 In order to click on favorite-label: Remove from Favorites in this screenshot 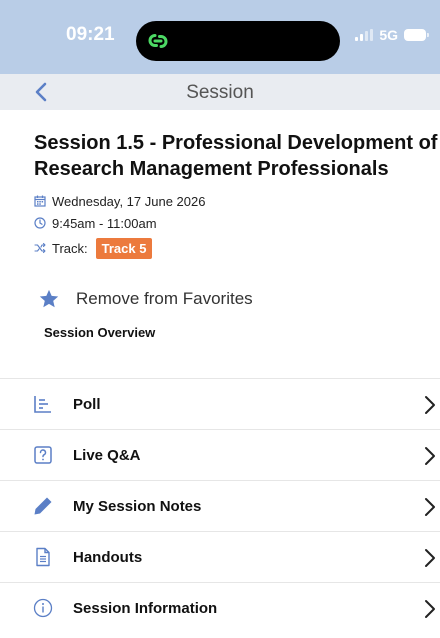, I will do `click(164, 298)`.